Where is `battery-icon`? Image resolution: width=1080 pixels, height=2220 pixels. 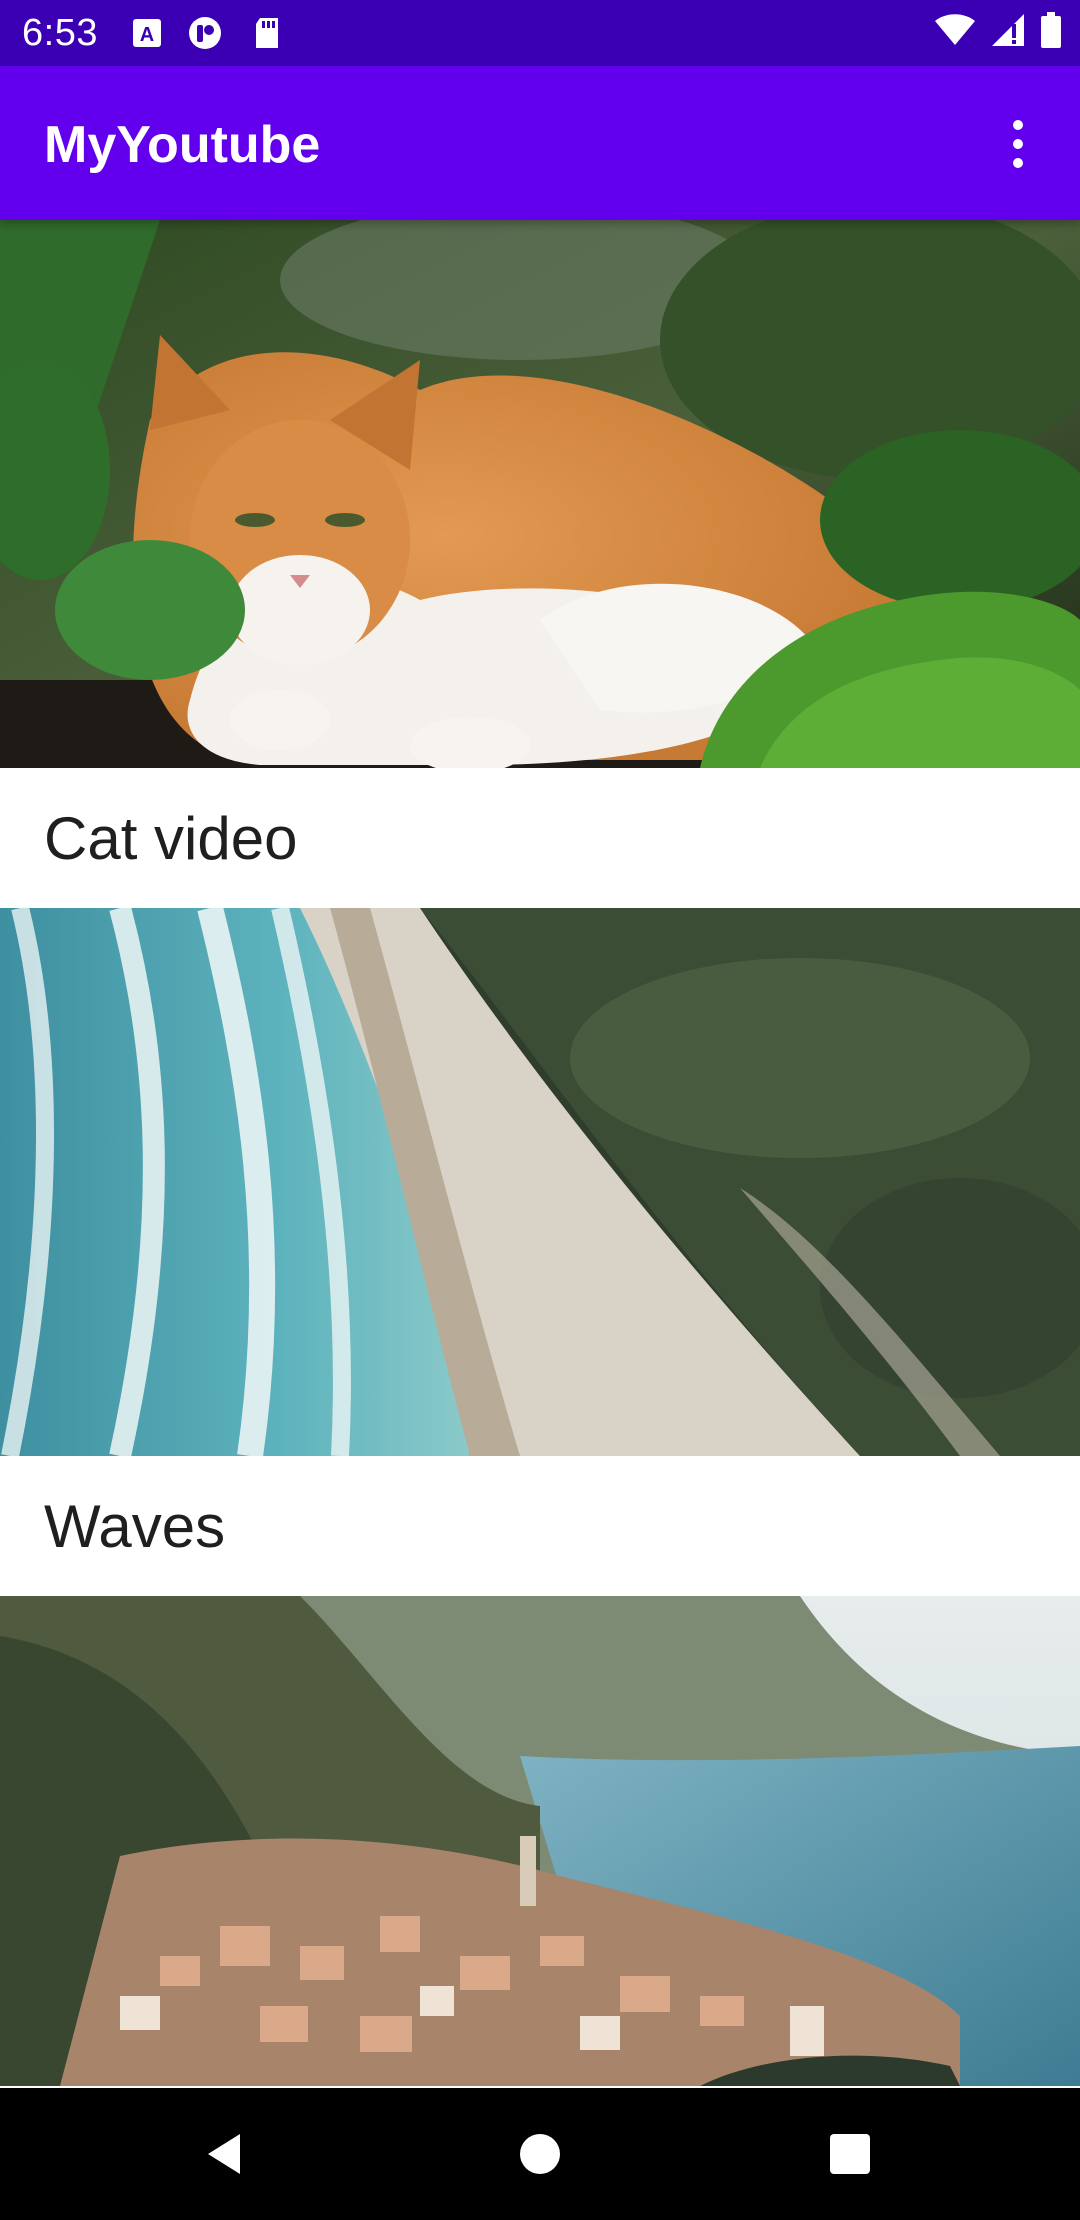 battery-icon is located at coordinates (1051, 32).